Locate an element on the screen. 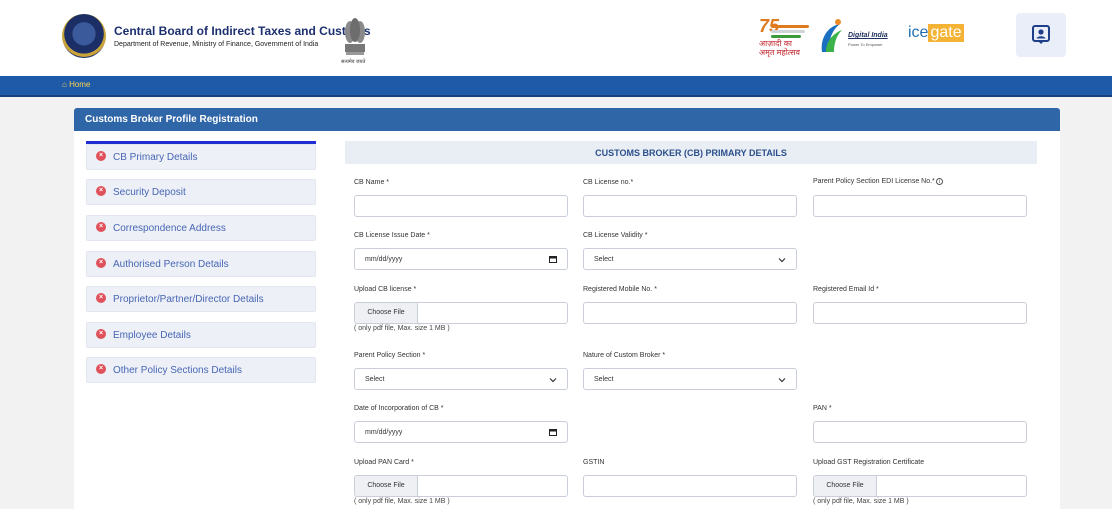  license-validity-select: Select is located at coordinates (690, 259).